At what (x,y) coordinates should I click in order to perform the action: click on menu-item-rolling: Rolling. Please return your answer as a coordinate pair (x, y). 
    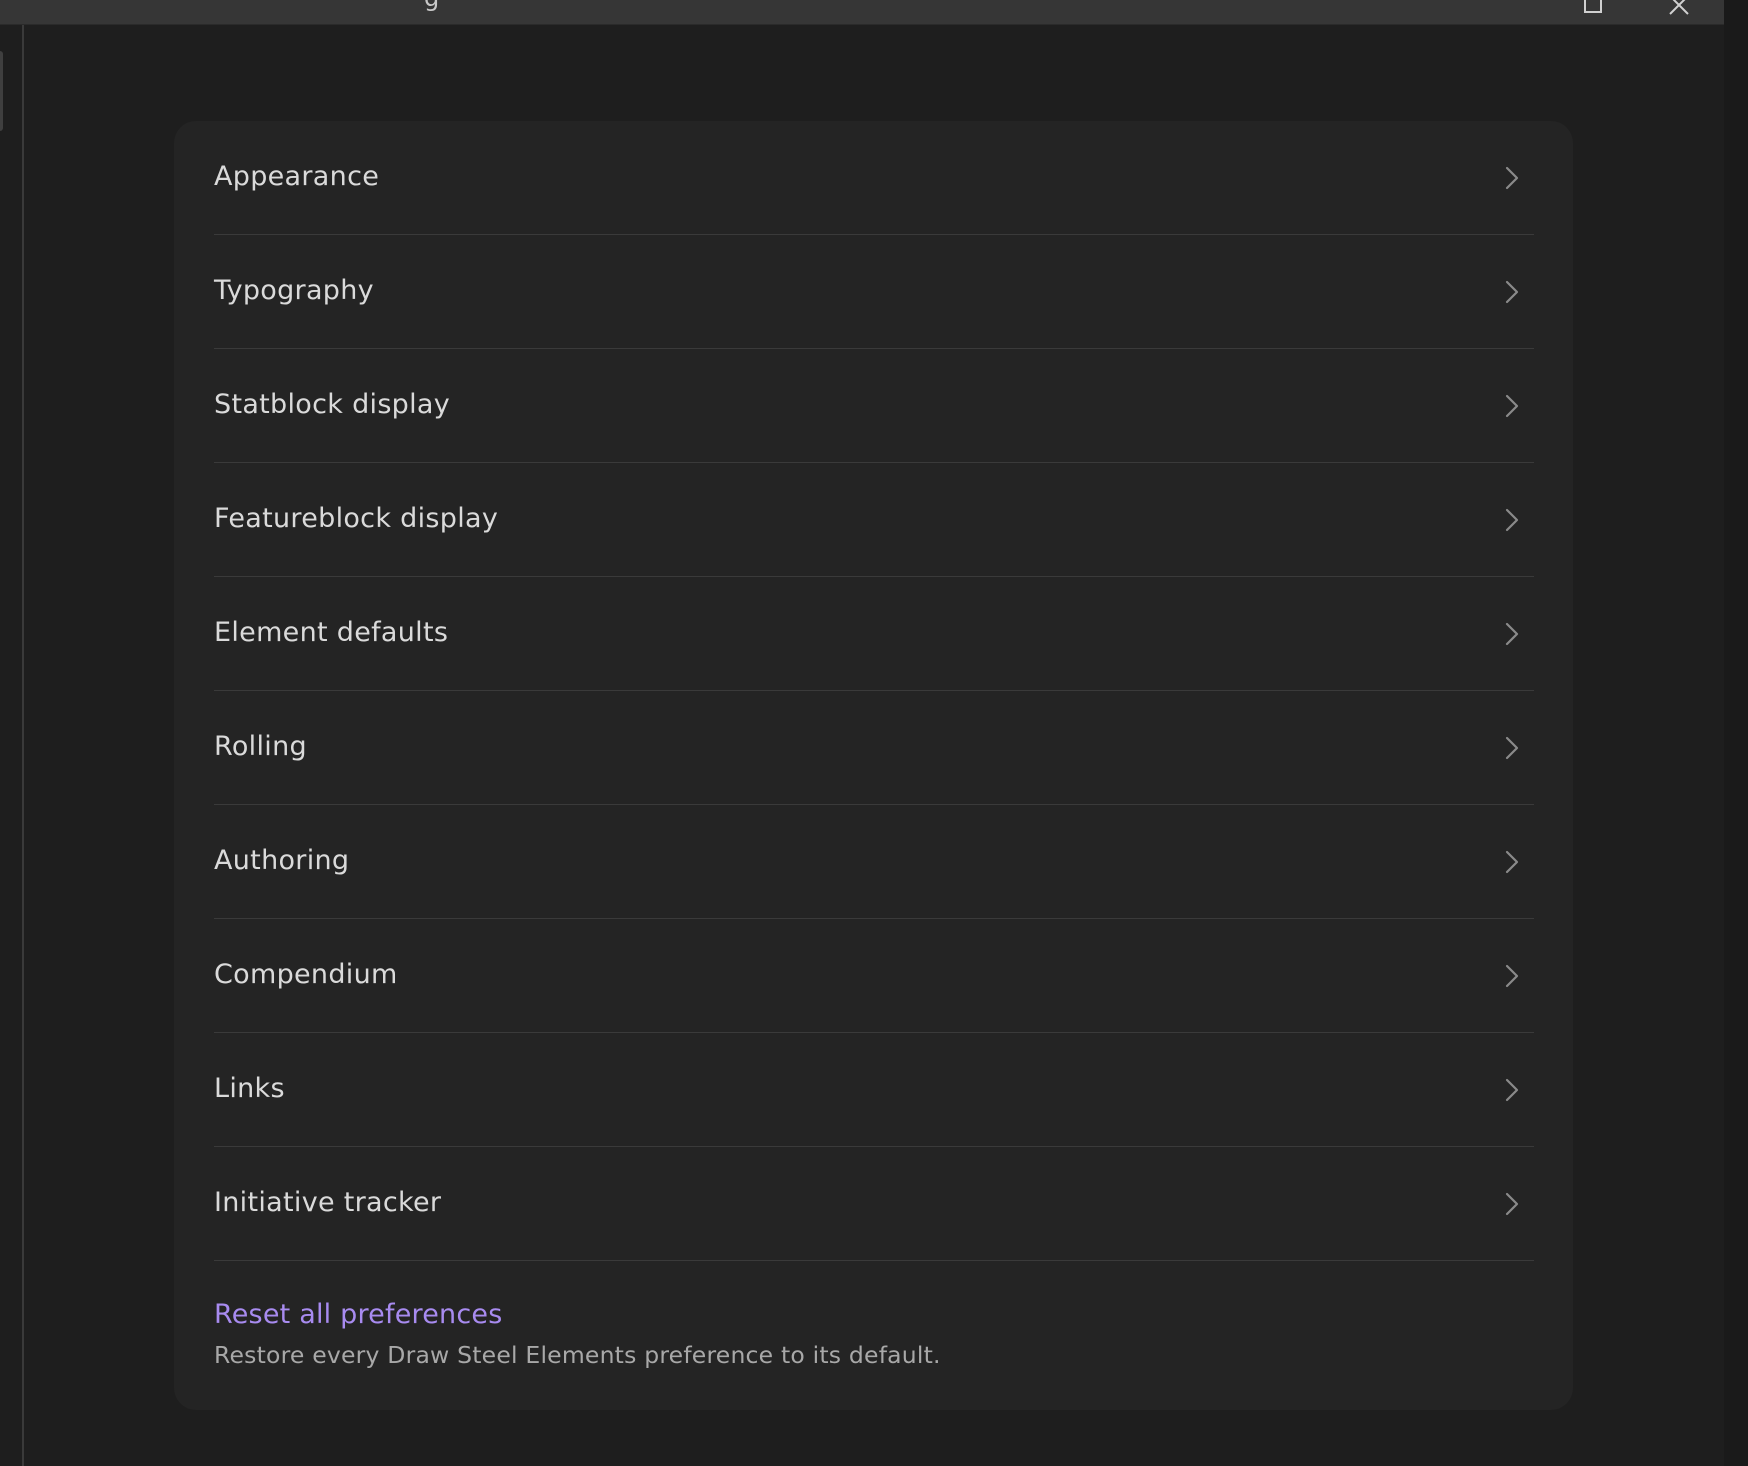
    Looking at the image, I should click on (874, 748).